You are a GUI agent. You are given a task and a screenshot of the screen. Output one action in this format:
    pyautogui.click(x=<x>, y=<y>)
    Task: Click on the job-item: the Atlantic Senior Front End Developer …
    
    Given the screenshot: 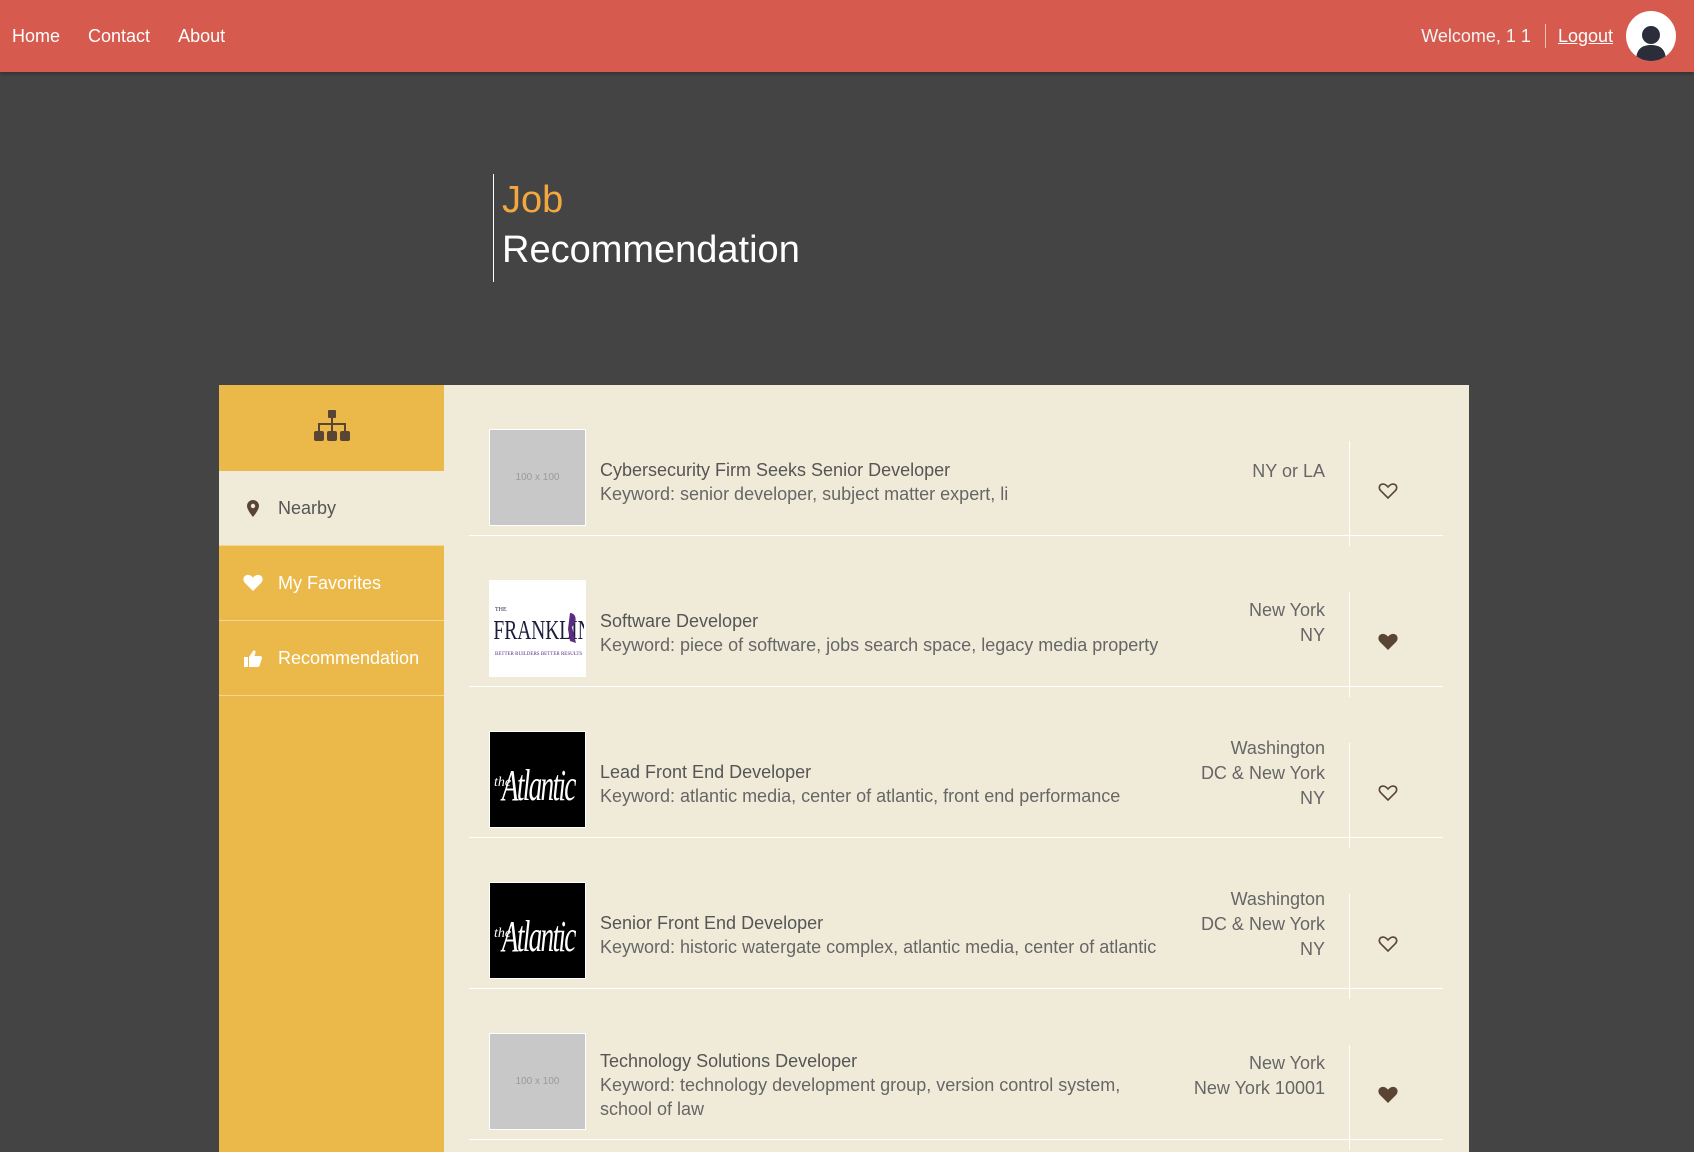 What is the action you would take?
    pyautogui.click(x=956, y=918)
    